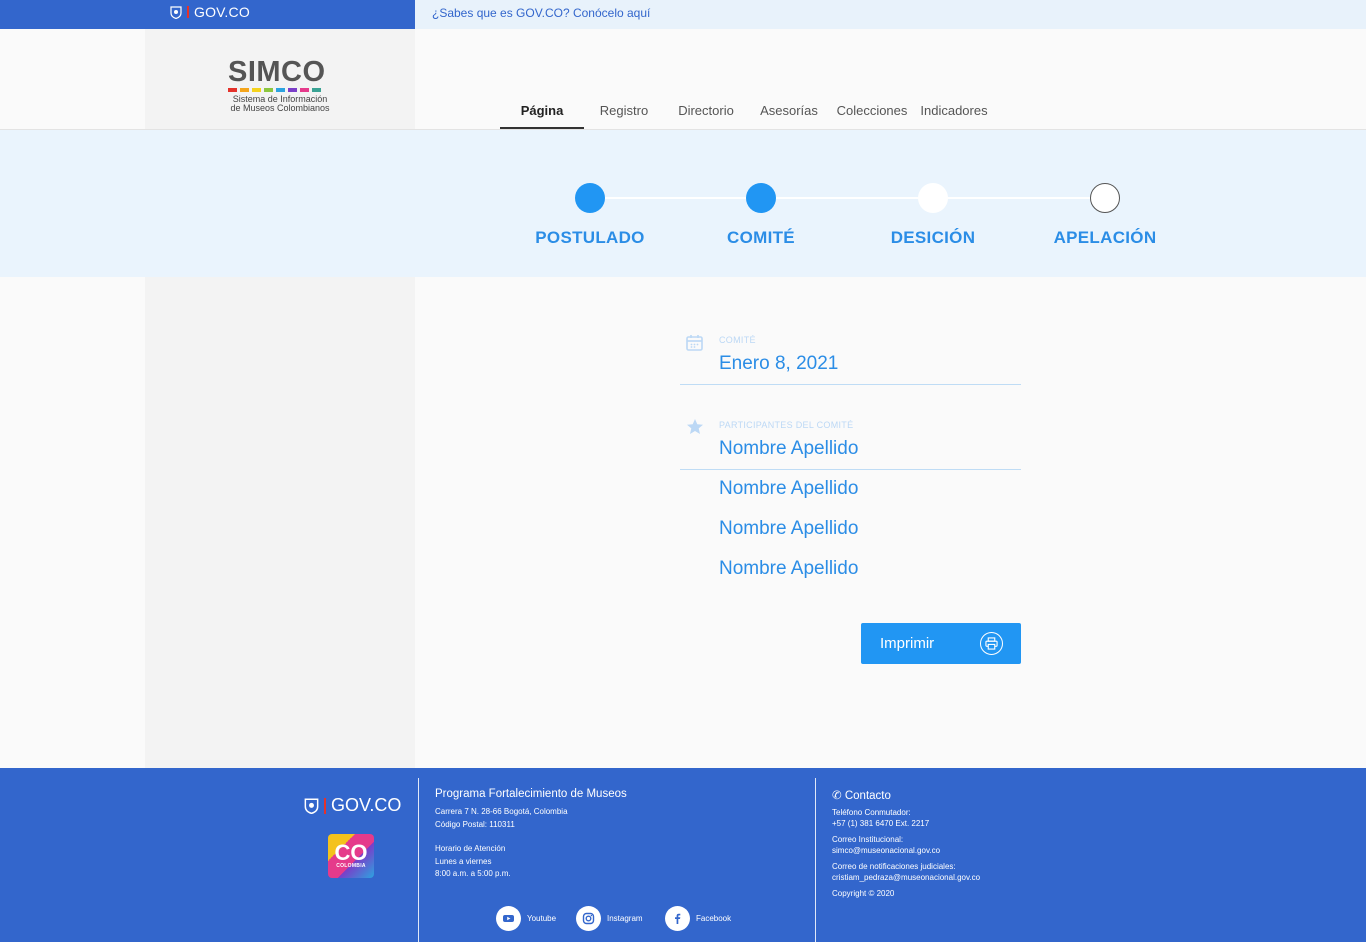 The image size is (1366, 942). What do you see at coordinates (867, 796) in the screenshot?
I see `footer-contact-title-text: Contacto` at bounding box center [867, 796].